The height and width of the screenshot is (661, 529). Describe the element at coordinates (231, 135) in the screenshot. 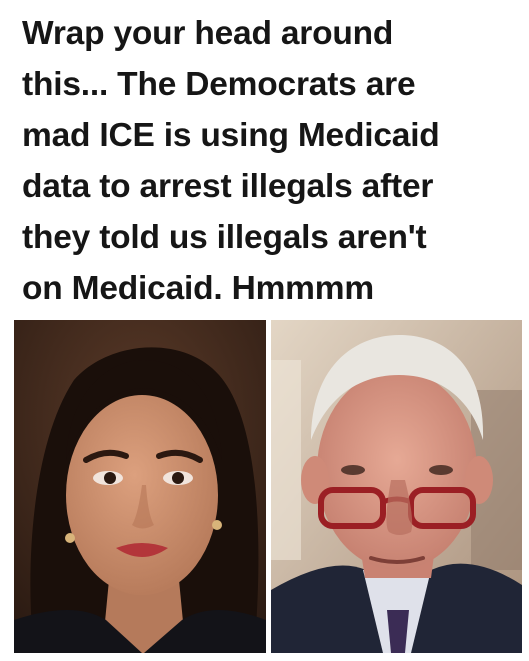

I see `caption-line-3: mad ICE is using Medicaid` at that location.